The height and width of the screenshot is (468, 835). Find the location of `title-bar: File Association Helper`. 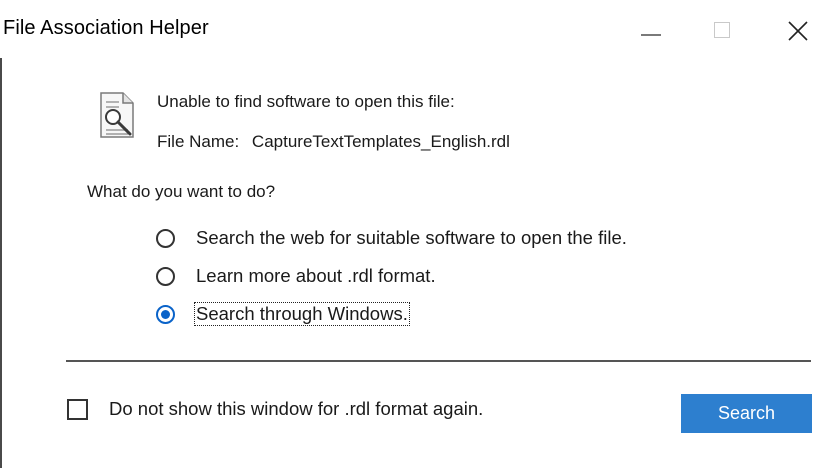

title-bar: File Association Helper is located at coordinates (417, 29).